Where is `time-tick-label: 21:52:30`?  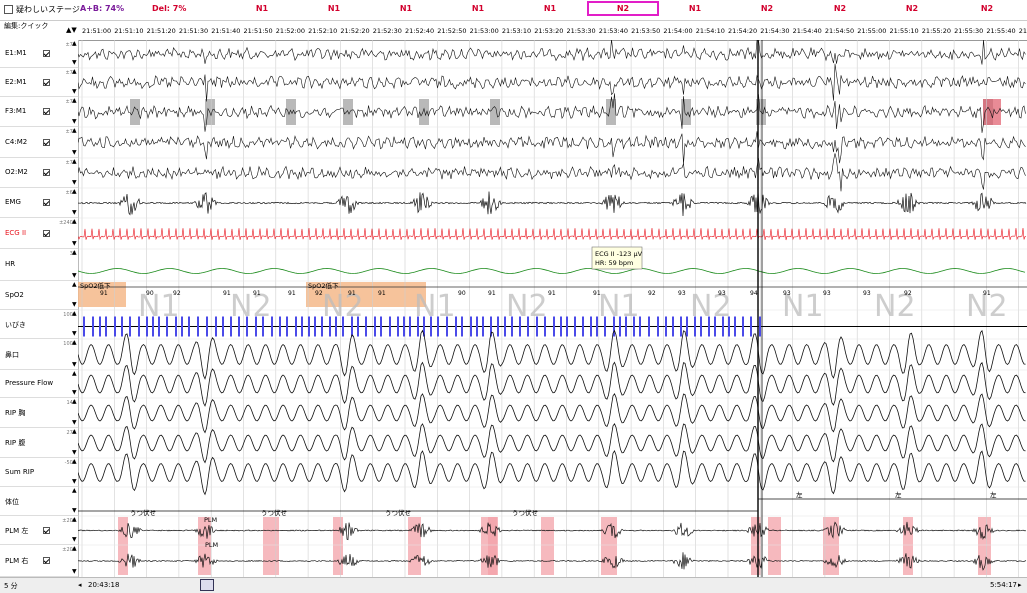
time-tick-label: 21:52:30 is located at coordinates (387, 31).